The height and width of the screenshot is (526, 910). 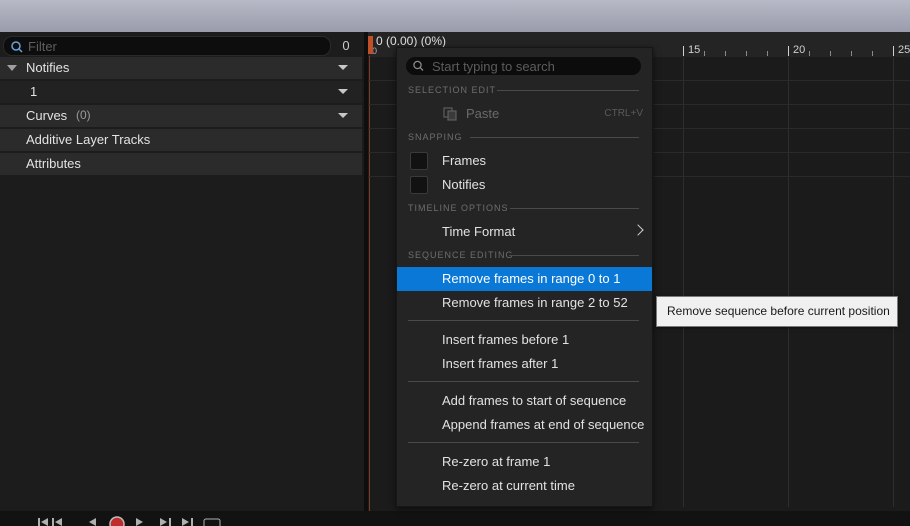 I want to click on menu-item-label: Re-zero at frame 1, so click(x=496, y=461).